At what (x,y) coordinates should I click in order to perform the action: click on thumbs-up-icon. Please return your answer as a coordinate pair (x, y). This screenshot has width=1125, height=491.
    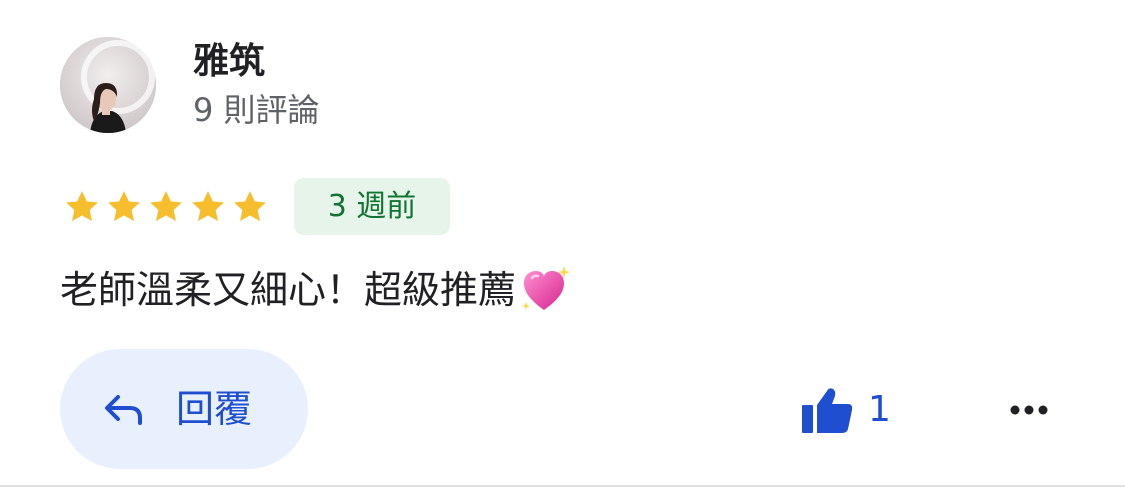
    Looking at the image, I should click on (827, 410).